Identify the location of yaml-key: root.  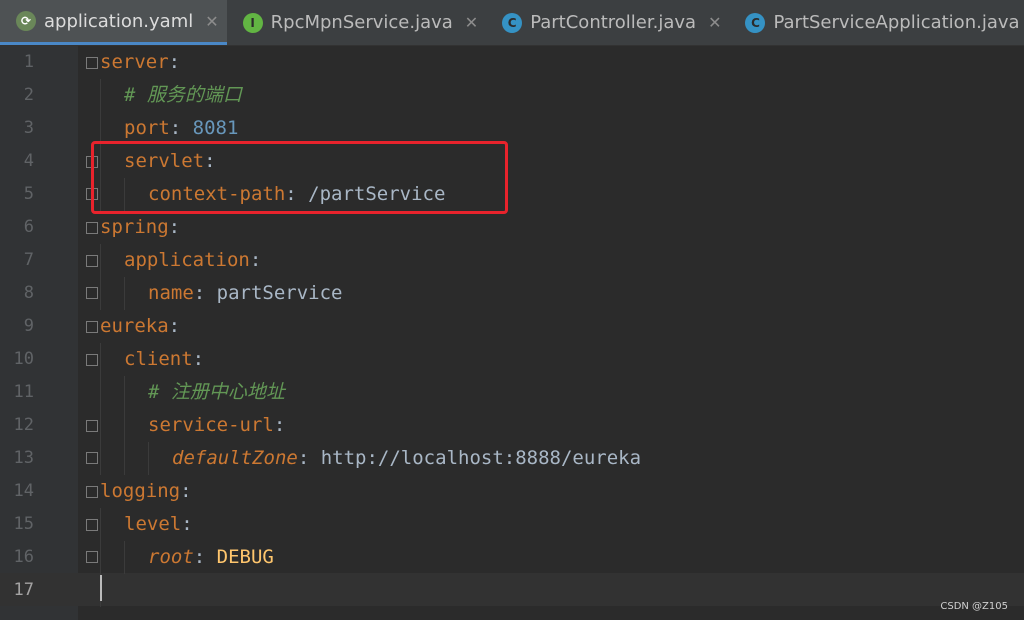
(171, 557).